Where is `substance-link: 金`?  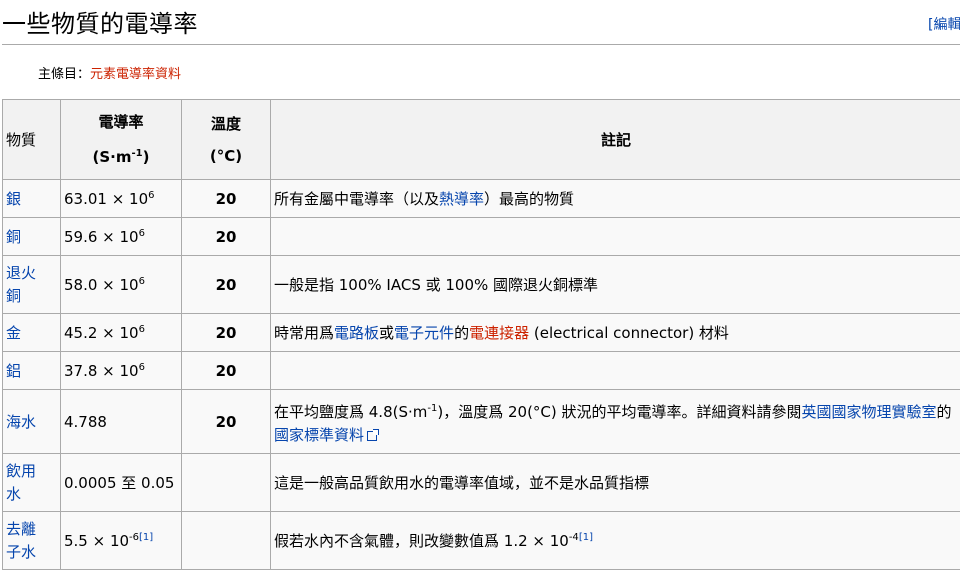 substance-link: 金 is located at coordinates (13, 333).